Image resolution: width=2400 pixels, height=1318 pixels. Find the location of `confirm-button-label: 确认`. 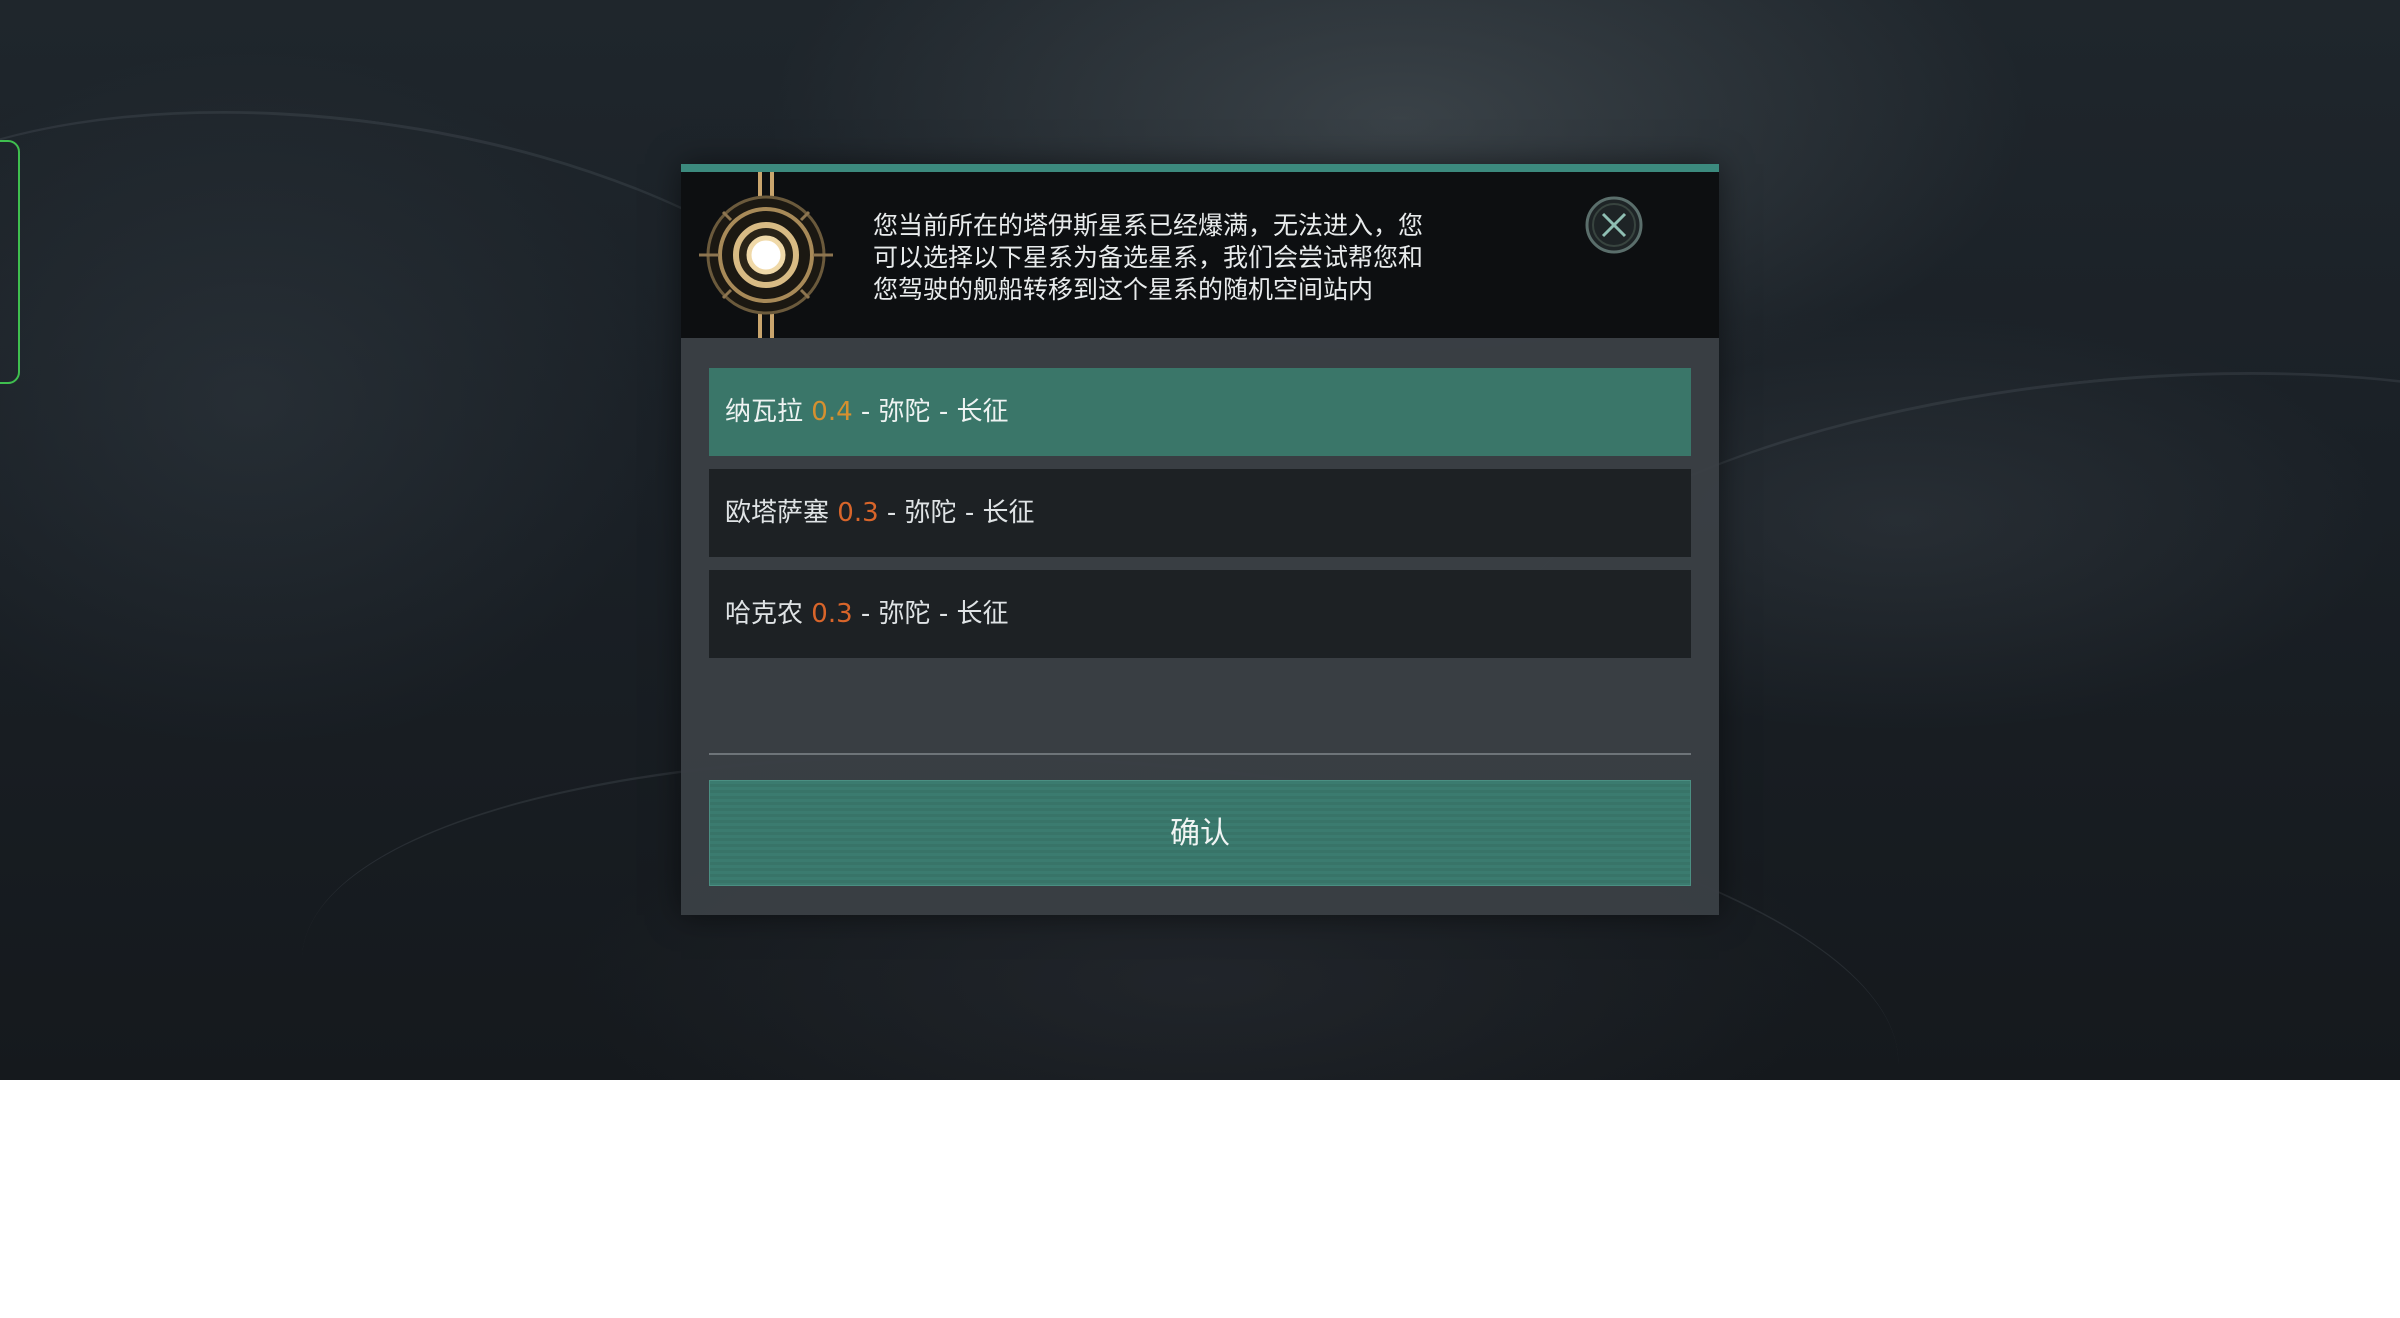

confirm-button-label: 确认 is located at coordinates (1200, 833).